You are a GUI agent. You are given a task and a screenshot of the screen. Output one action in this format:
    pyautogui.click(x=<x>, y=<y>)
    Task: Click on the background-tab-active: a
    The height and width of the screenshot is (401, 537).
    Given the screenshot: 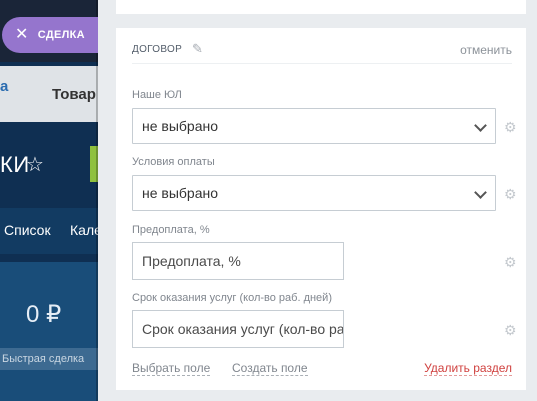 What is the action you would take?
    pyautogui.click(x=4, y=86)
    